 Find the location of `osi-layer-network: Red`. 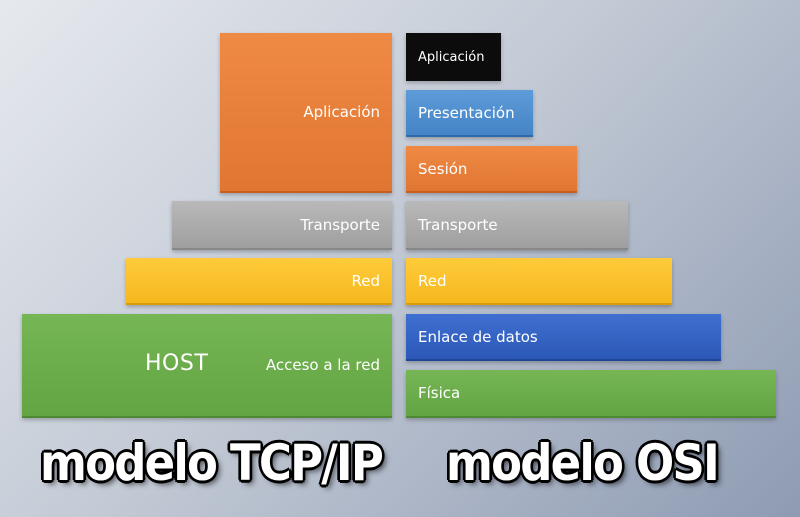

osi-layer-network: Red is located at coordinates (539, 281).